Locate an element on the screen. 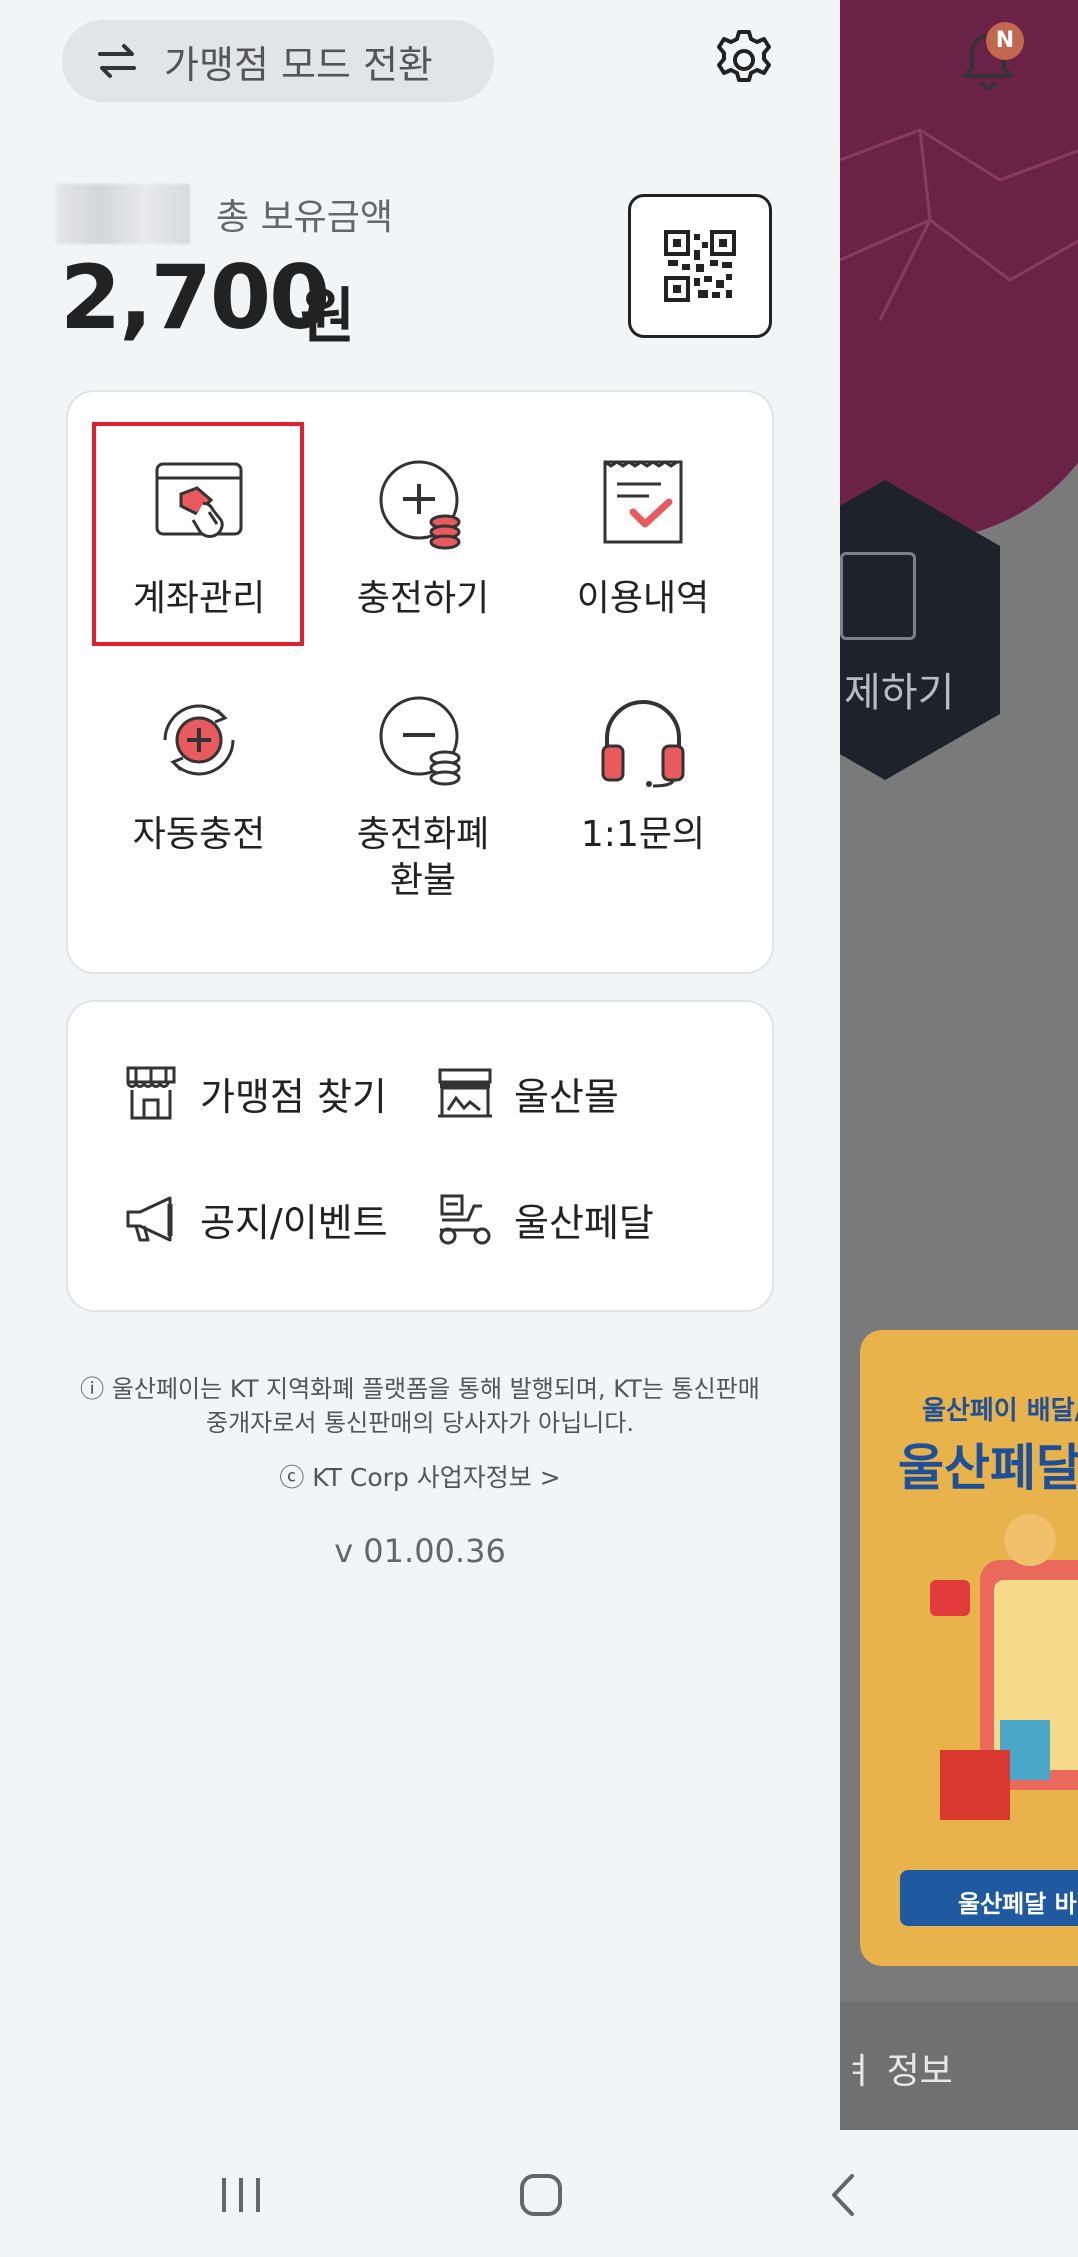  gear-icon is located at coordinates (744, 60).